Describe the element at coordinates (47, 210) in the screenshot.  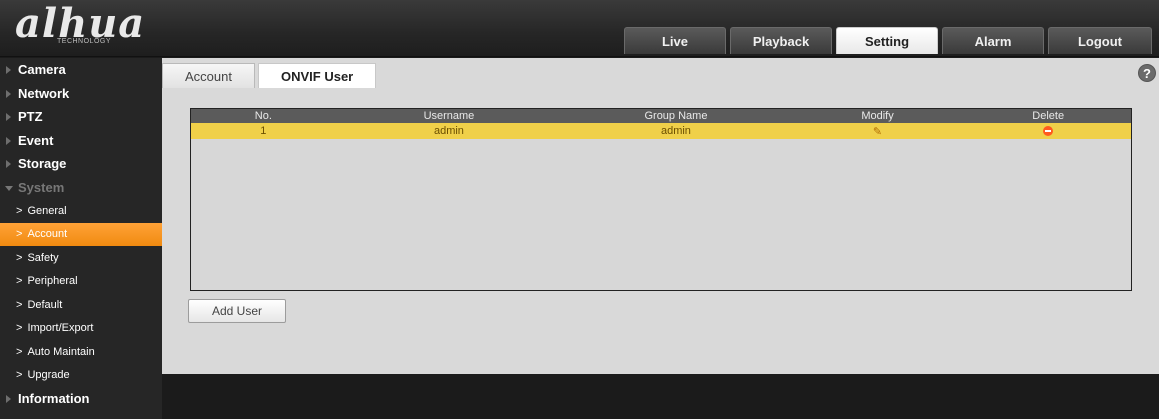
I see `sidebar-subitem-label: General` at that location.